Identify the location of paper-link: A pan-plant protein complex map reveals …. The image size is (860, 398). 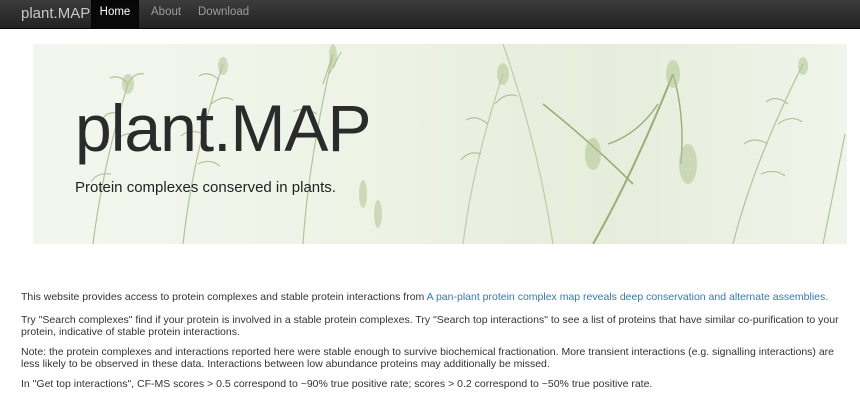
(628, 297).